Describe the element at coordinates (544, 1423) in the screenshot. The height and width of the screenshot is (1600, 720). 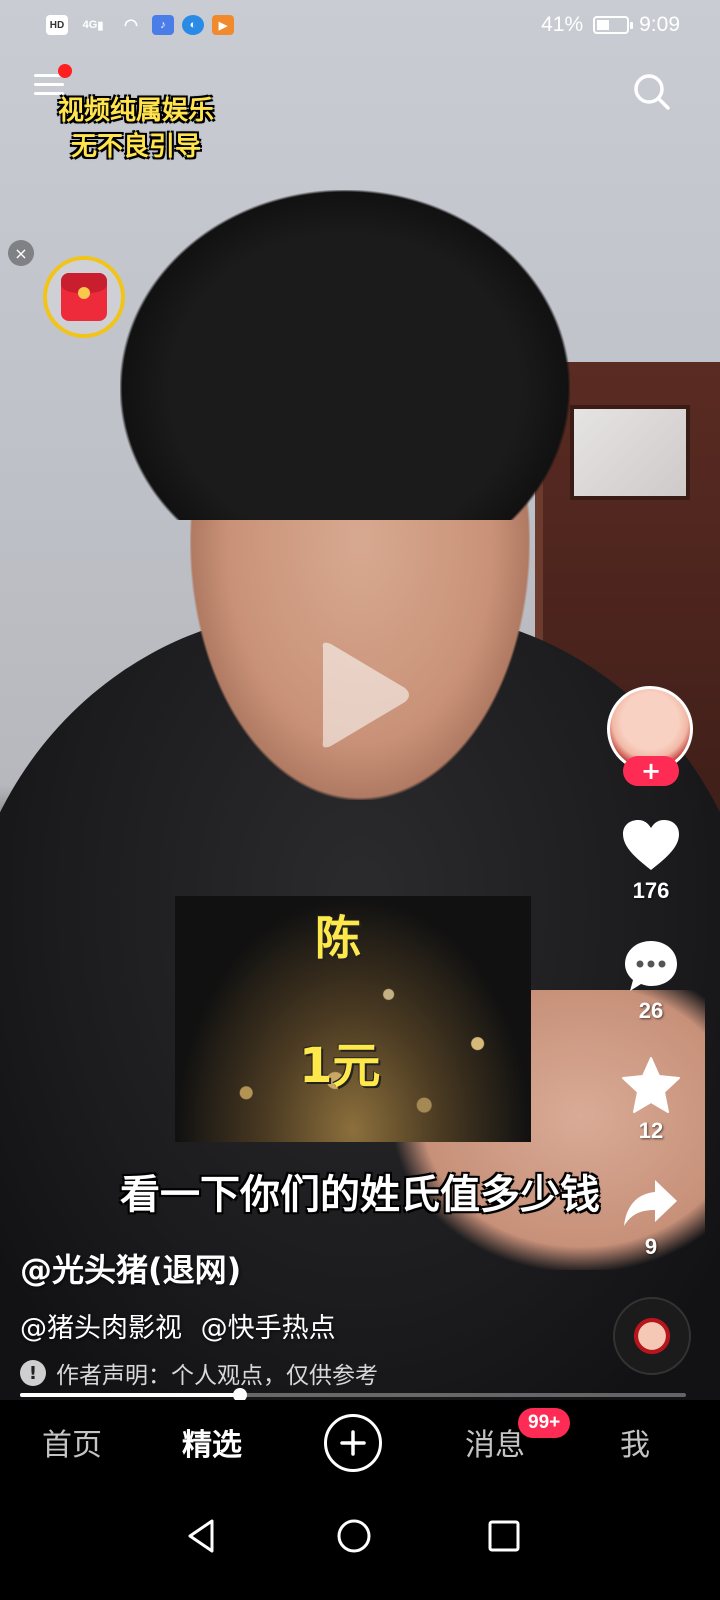
I see `messages-badge: 99+` at that location.